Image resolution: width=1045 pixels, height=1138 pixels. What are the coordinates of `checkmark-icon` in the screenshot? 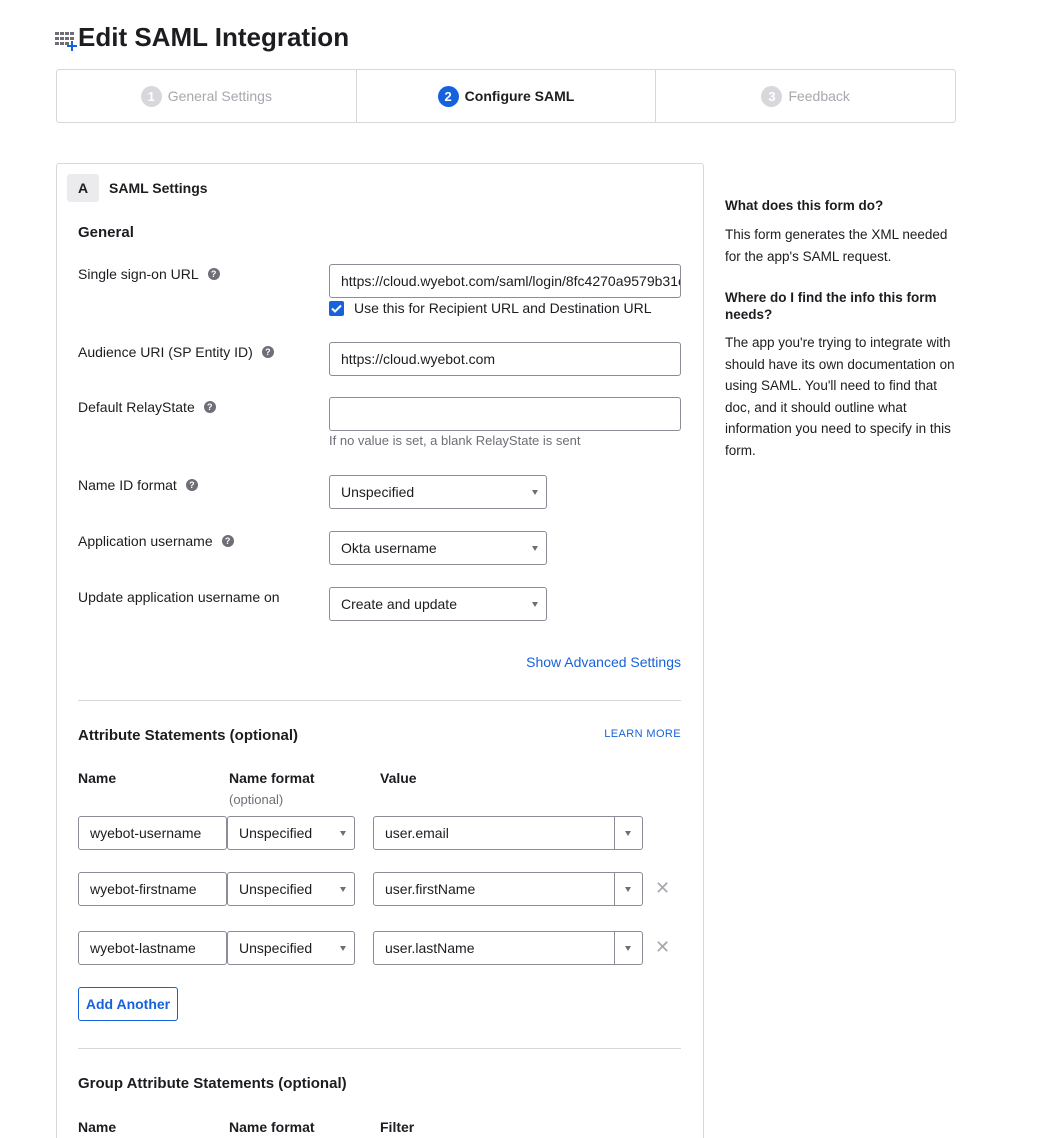 It's located at (336, 308).